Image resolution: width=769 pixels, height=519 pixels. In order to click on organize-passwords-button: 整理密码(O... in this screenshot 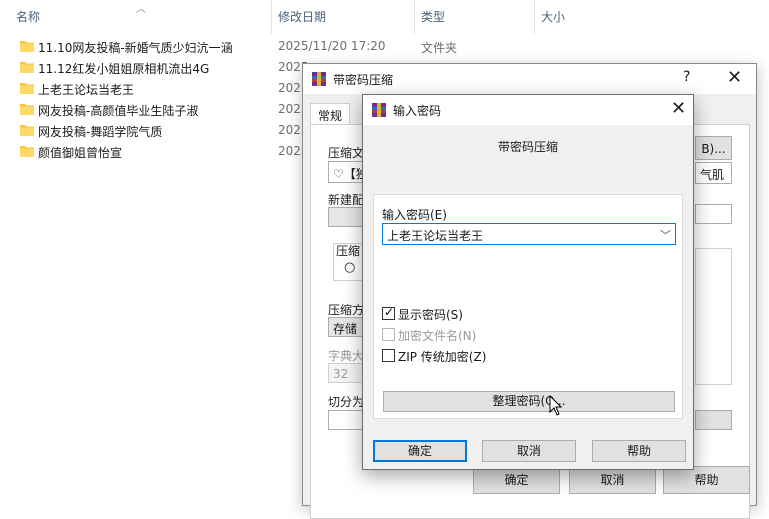, I will do `click(529, 401)`.